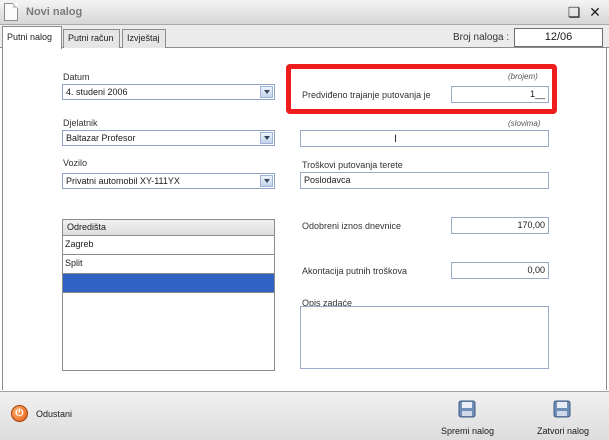 The image size is (609, 440). I want to click on costs-input: Poslodavca, so click(424, 180).